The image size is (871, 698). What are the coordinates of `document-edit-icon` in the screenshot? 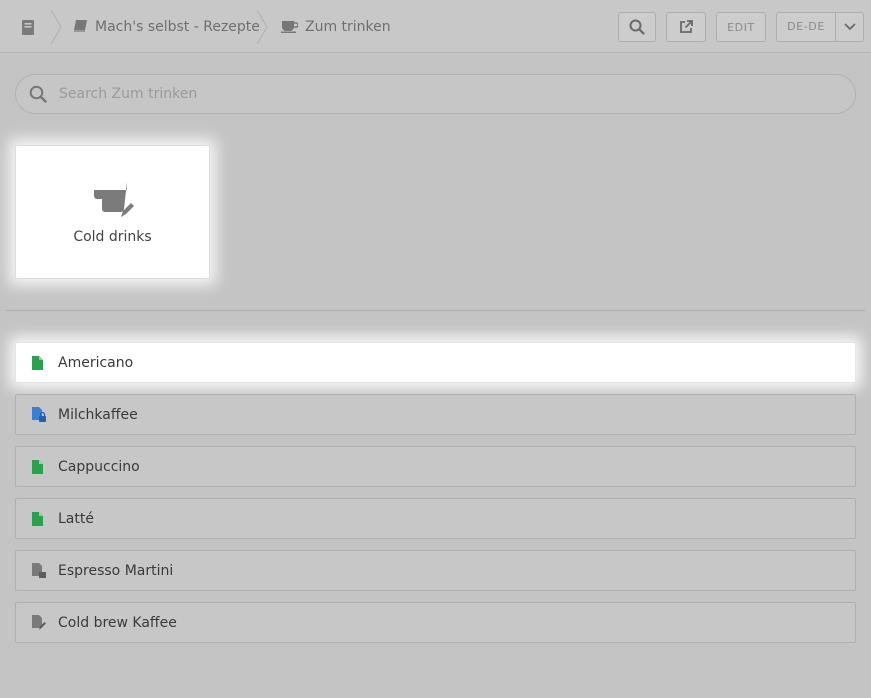 It's located at (41, 622).